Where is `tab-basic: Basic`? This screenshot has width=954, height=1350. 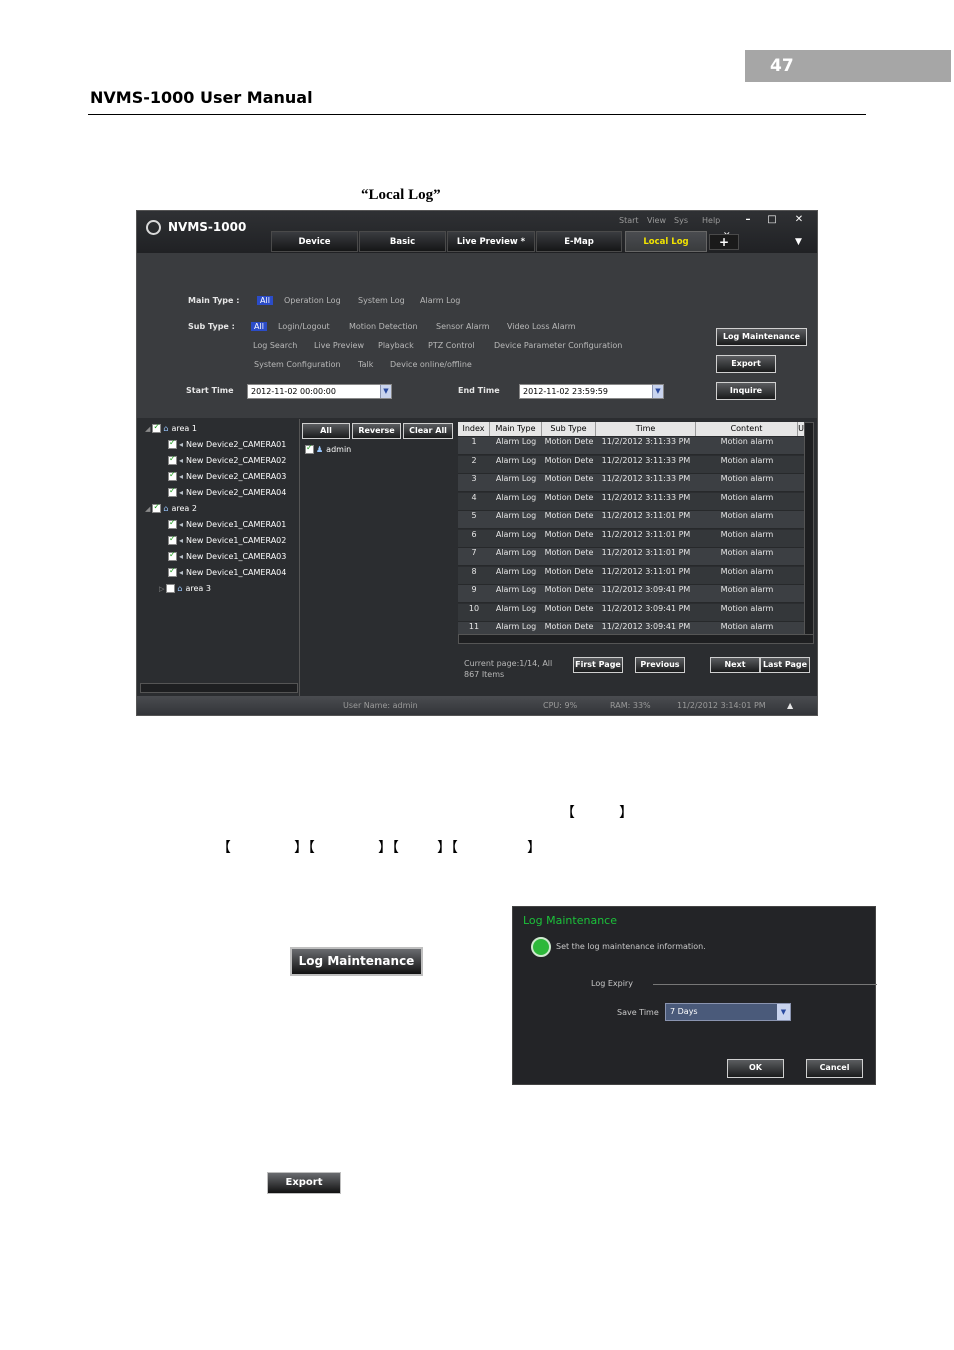
tab-basic: Basic is located at coordinates (402, 241).